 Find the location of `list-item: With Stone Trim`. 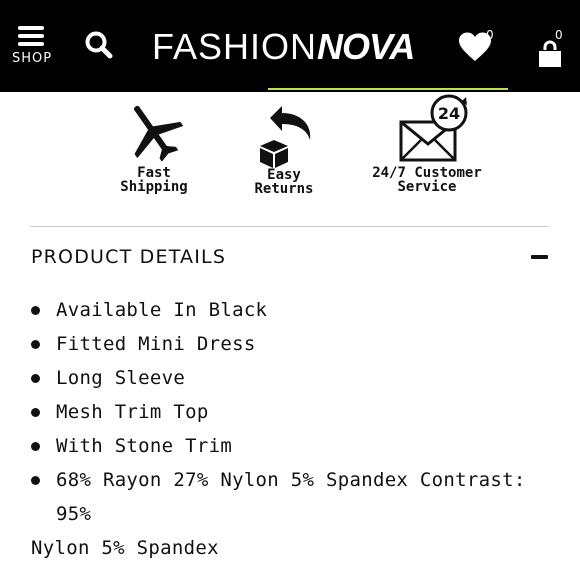

list-item: With Stone Trim is located at coordinates (291, 446).